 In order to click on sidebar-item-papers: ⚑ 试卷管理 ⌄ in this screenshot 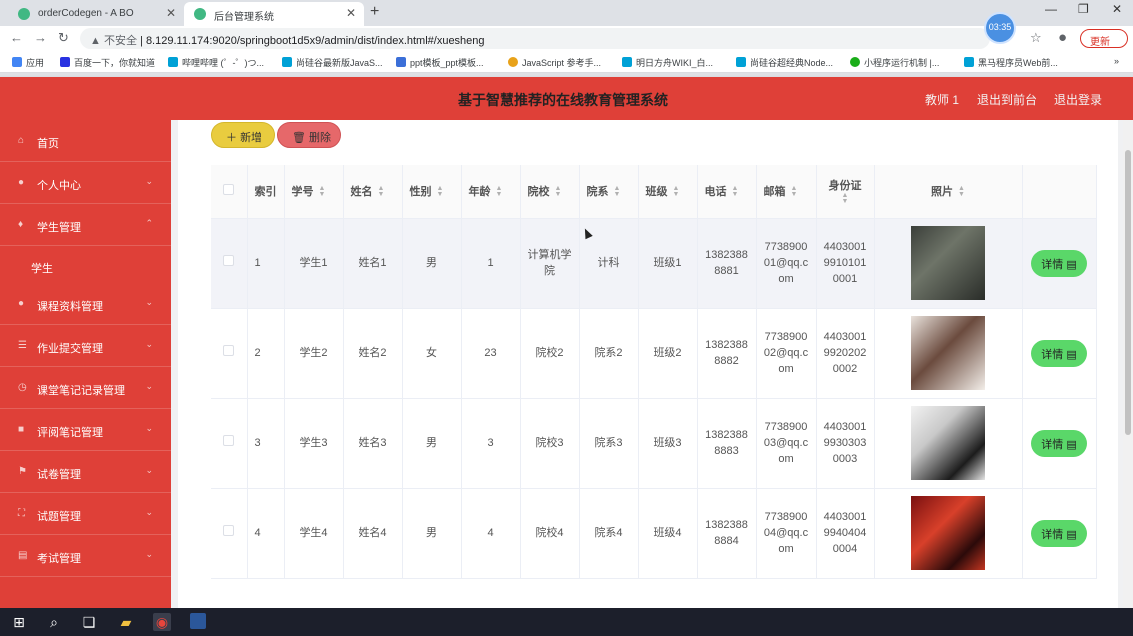, I will do `click(85, 472)`.